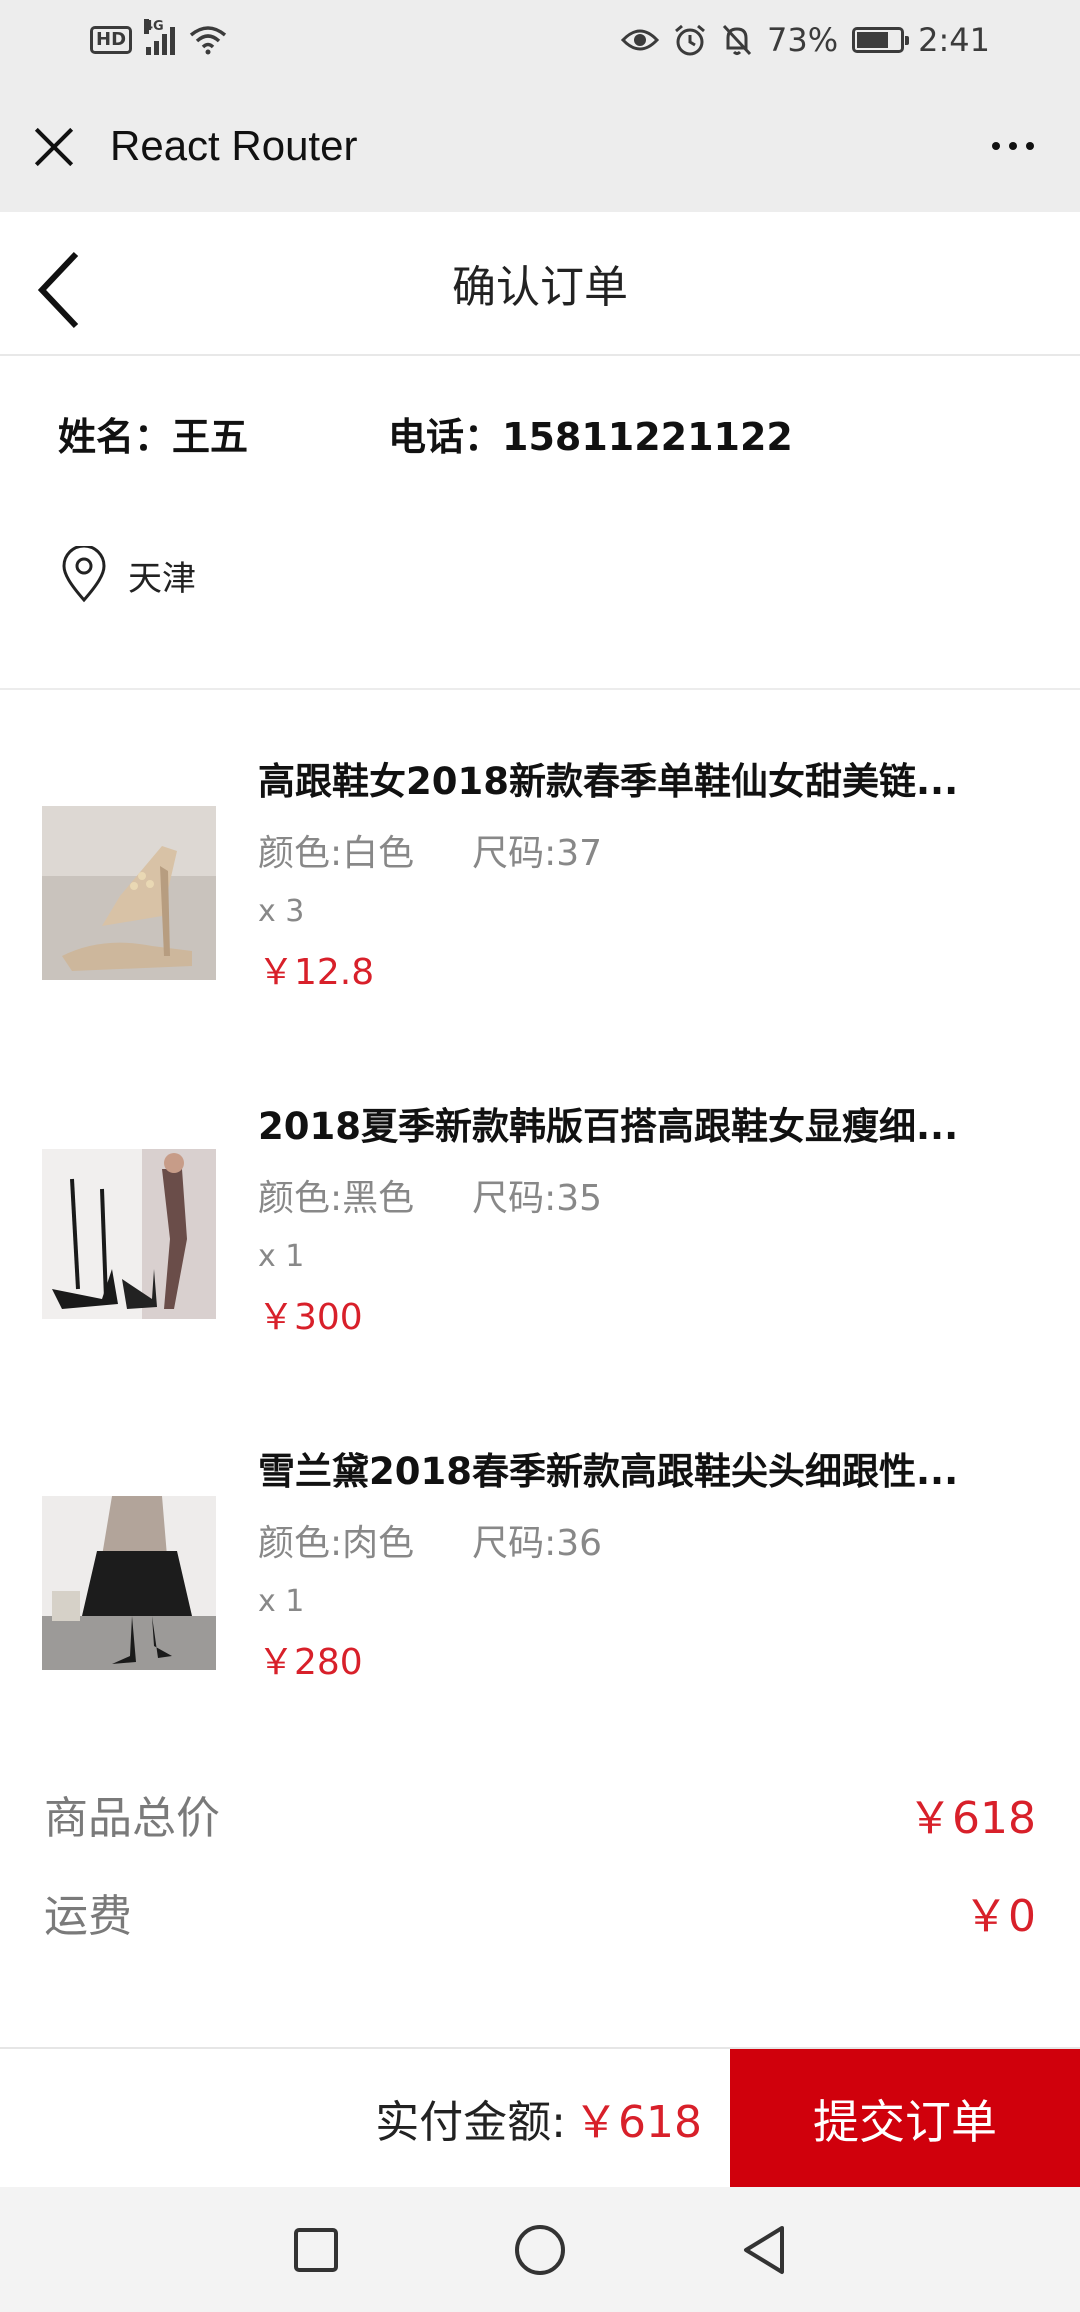 The width and height of the screenshot is (1080, 2312). Describe the element at coordinates (1013, 146) in the screenshot. I see `more-icon` at that location.